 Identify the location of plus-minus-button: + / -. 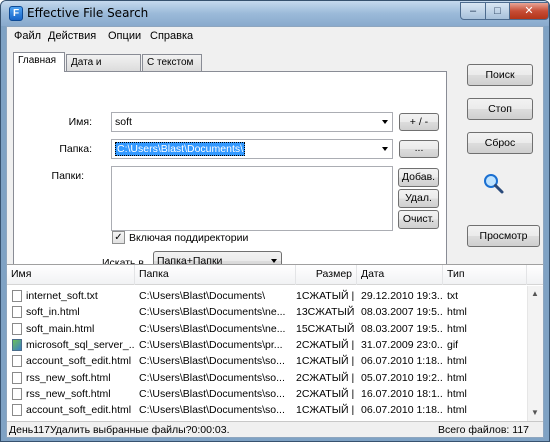
(419, 122).